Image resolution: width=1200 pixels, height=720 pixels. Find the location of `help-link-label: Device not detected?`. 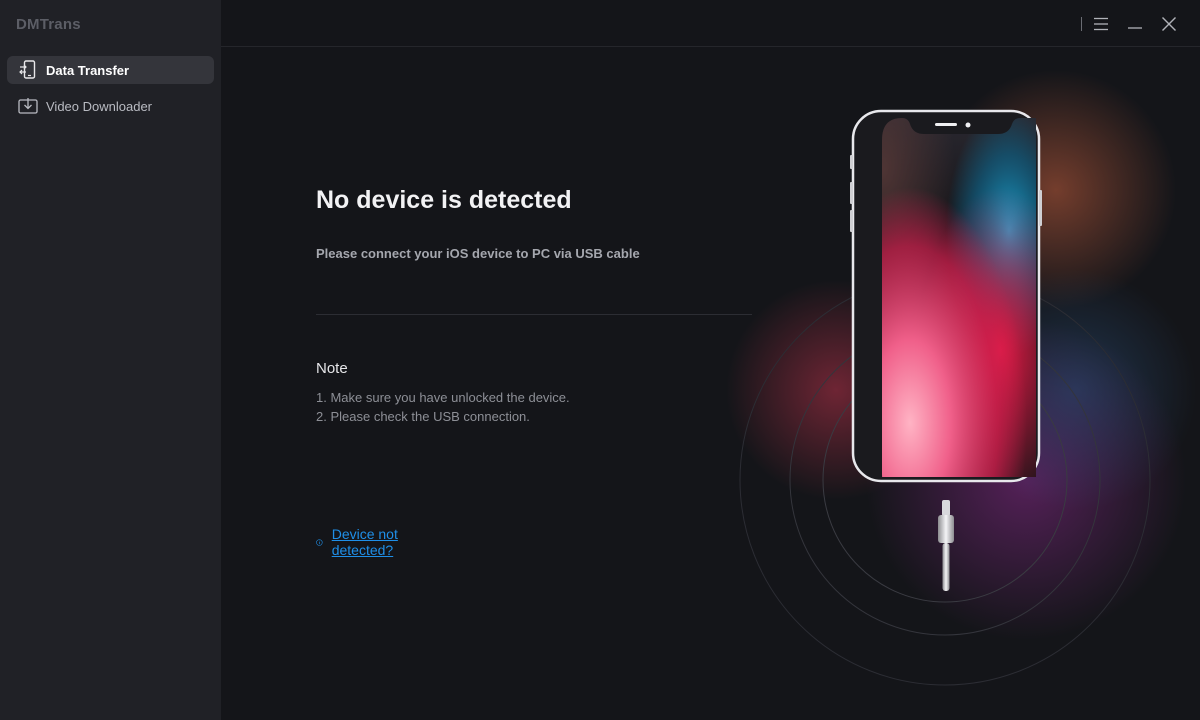

help-link-label: Device not detected? is located at coordinates (364, 542).